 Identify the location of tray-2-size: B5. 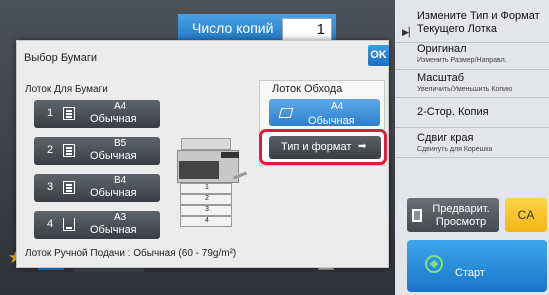
(120, 143).